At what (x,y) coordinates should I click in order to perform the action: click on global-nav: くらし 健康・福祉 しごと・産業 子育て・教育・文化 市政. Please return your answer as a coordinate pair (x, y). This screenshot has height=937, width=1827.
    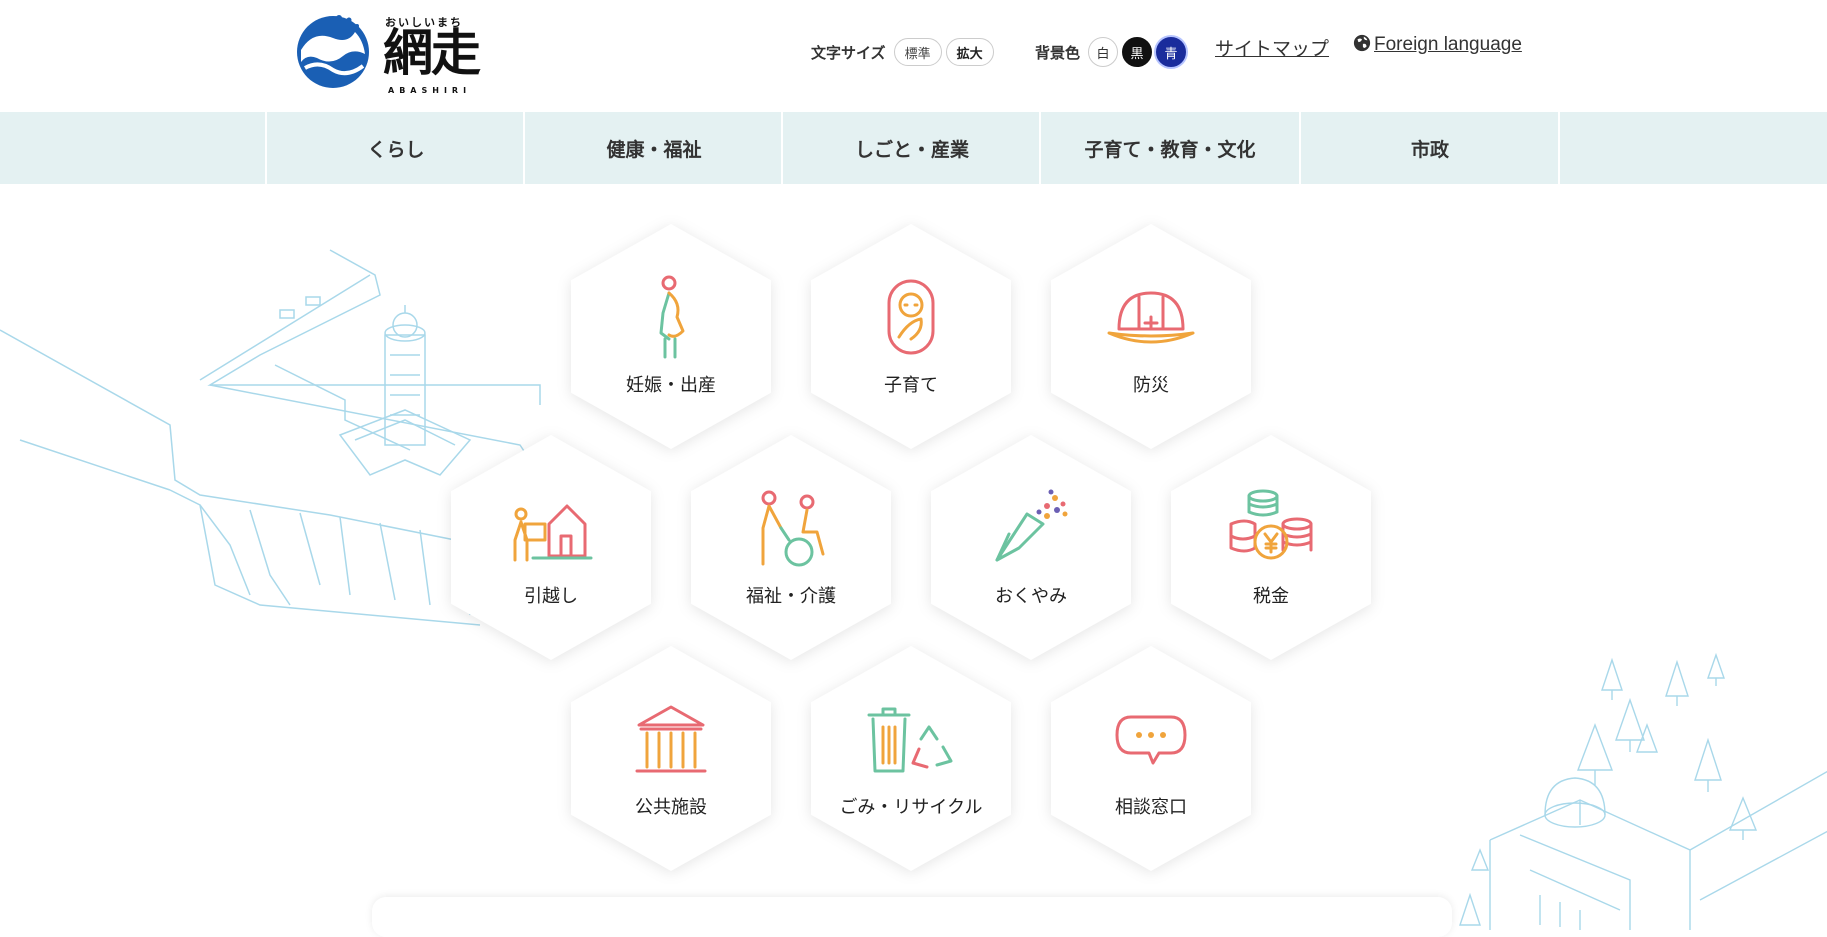
    Looking at the image, I should click on (913, 148).